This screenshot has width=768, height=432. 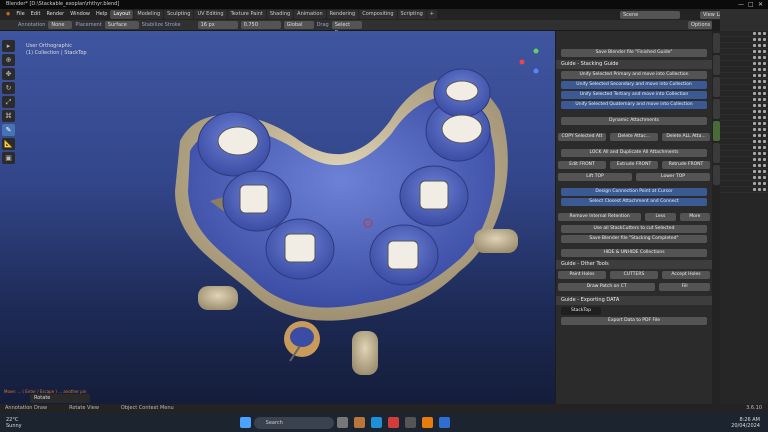 I want to click on collection-name: (1) Collection | StackTop, so click(x=56, y=53).